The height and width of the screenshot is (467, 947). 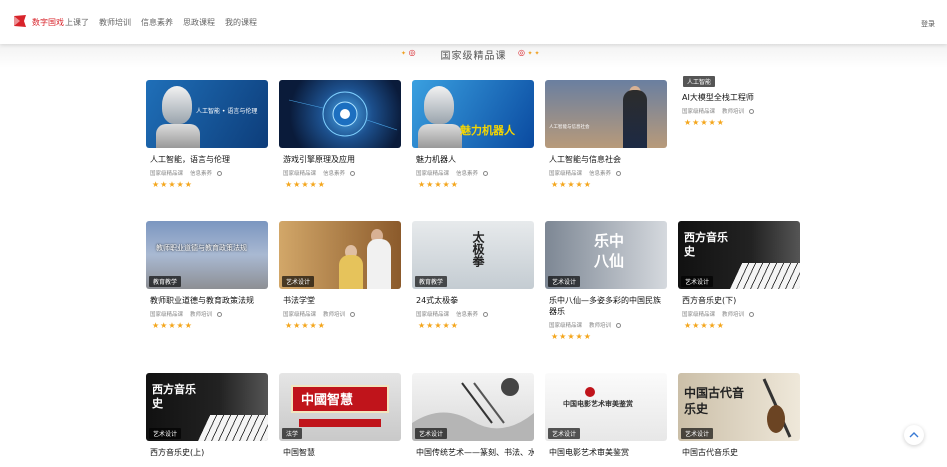 I want to click on course-title: 游戏引擎原理及应用, so click(x=340, y=159).